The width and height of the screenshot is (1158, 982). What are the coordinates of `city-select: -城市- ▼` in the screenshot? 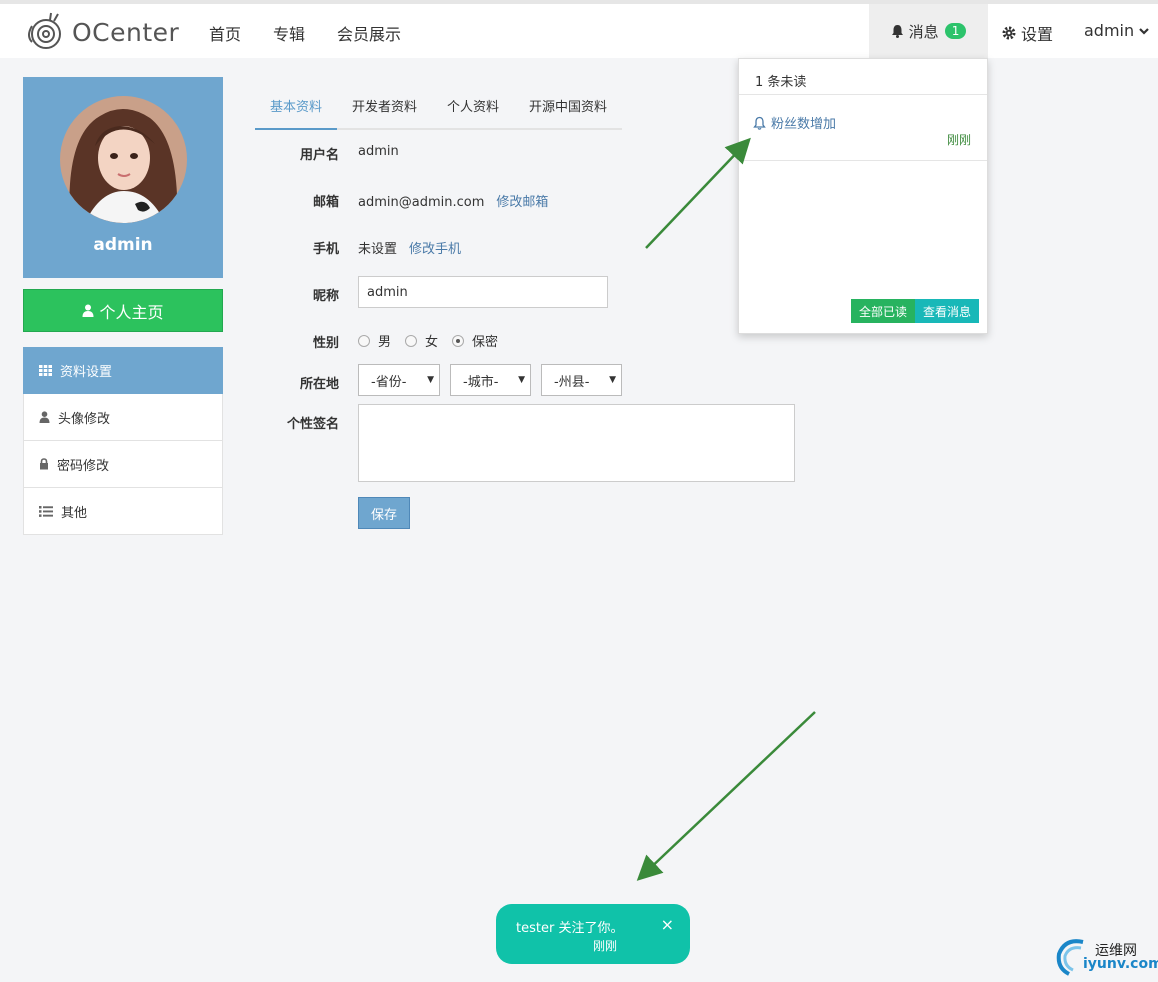 It's located at (490, 380).